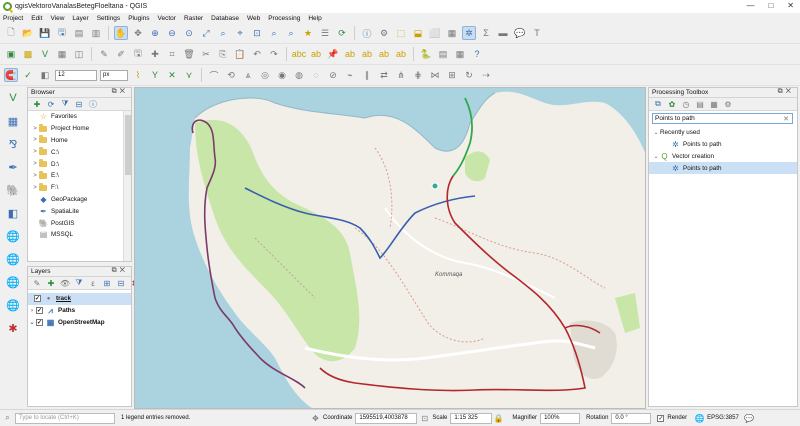 The image size is (800, 426). I want to click on processing-group-vector-creation: ⌄ Q Vector creation, so click(723, 157).